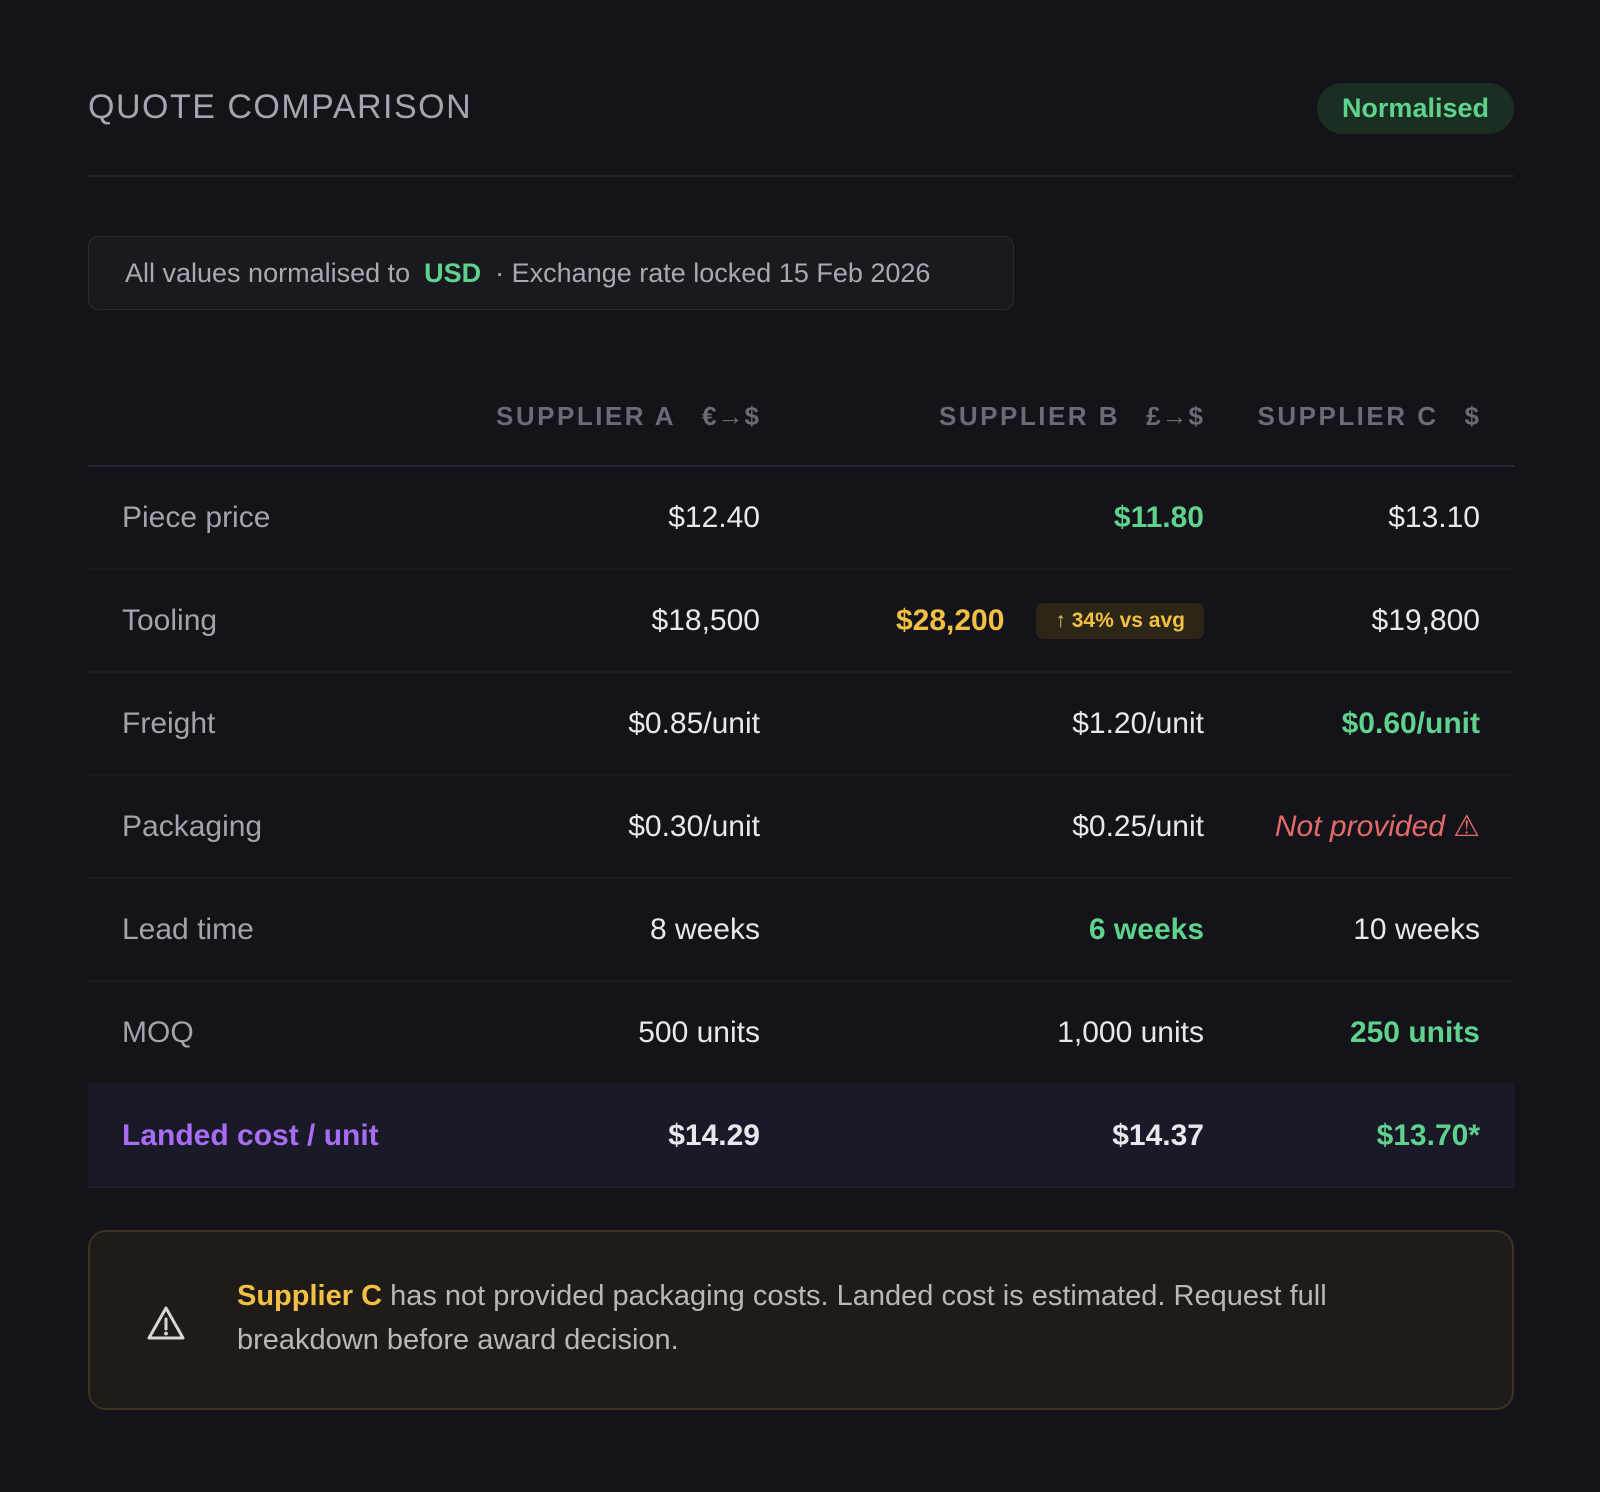  I want to click on fx-indicator: £→$, so click(1175, 416).